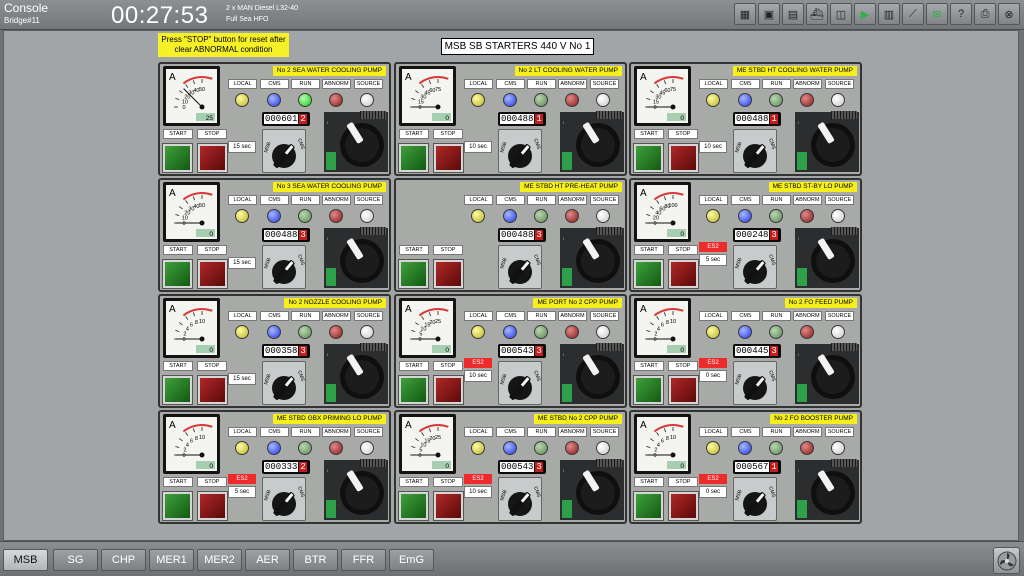 Image resolution: width=1024 pixels, height=576 pixels. Describe the element at coordinates (654, 108) in the screenshot. I see `meter-tick-label: 0` at that location.